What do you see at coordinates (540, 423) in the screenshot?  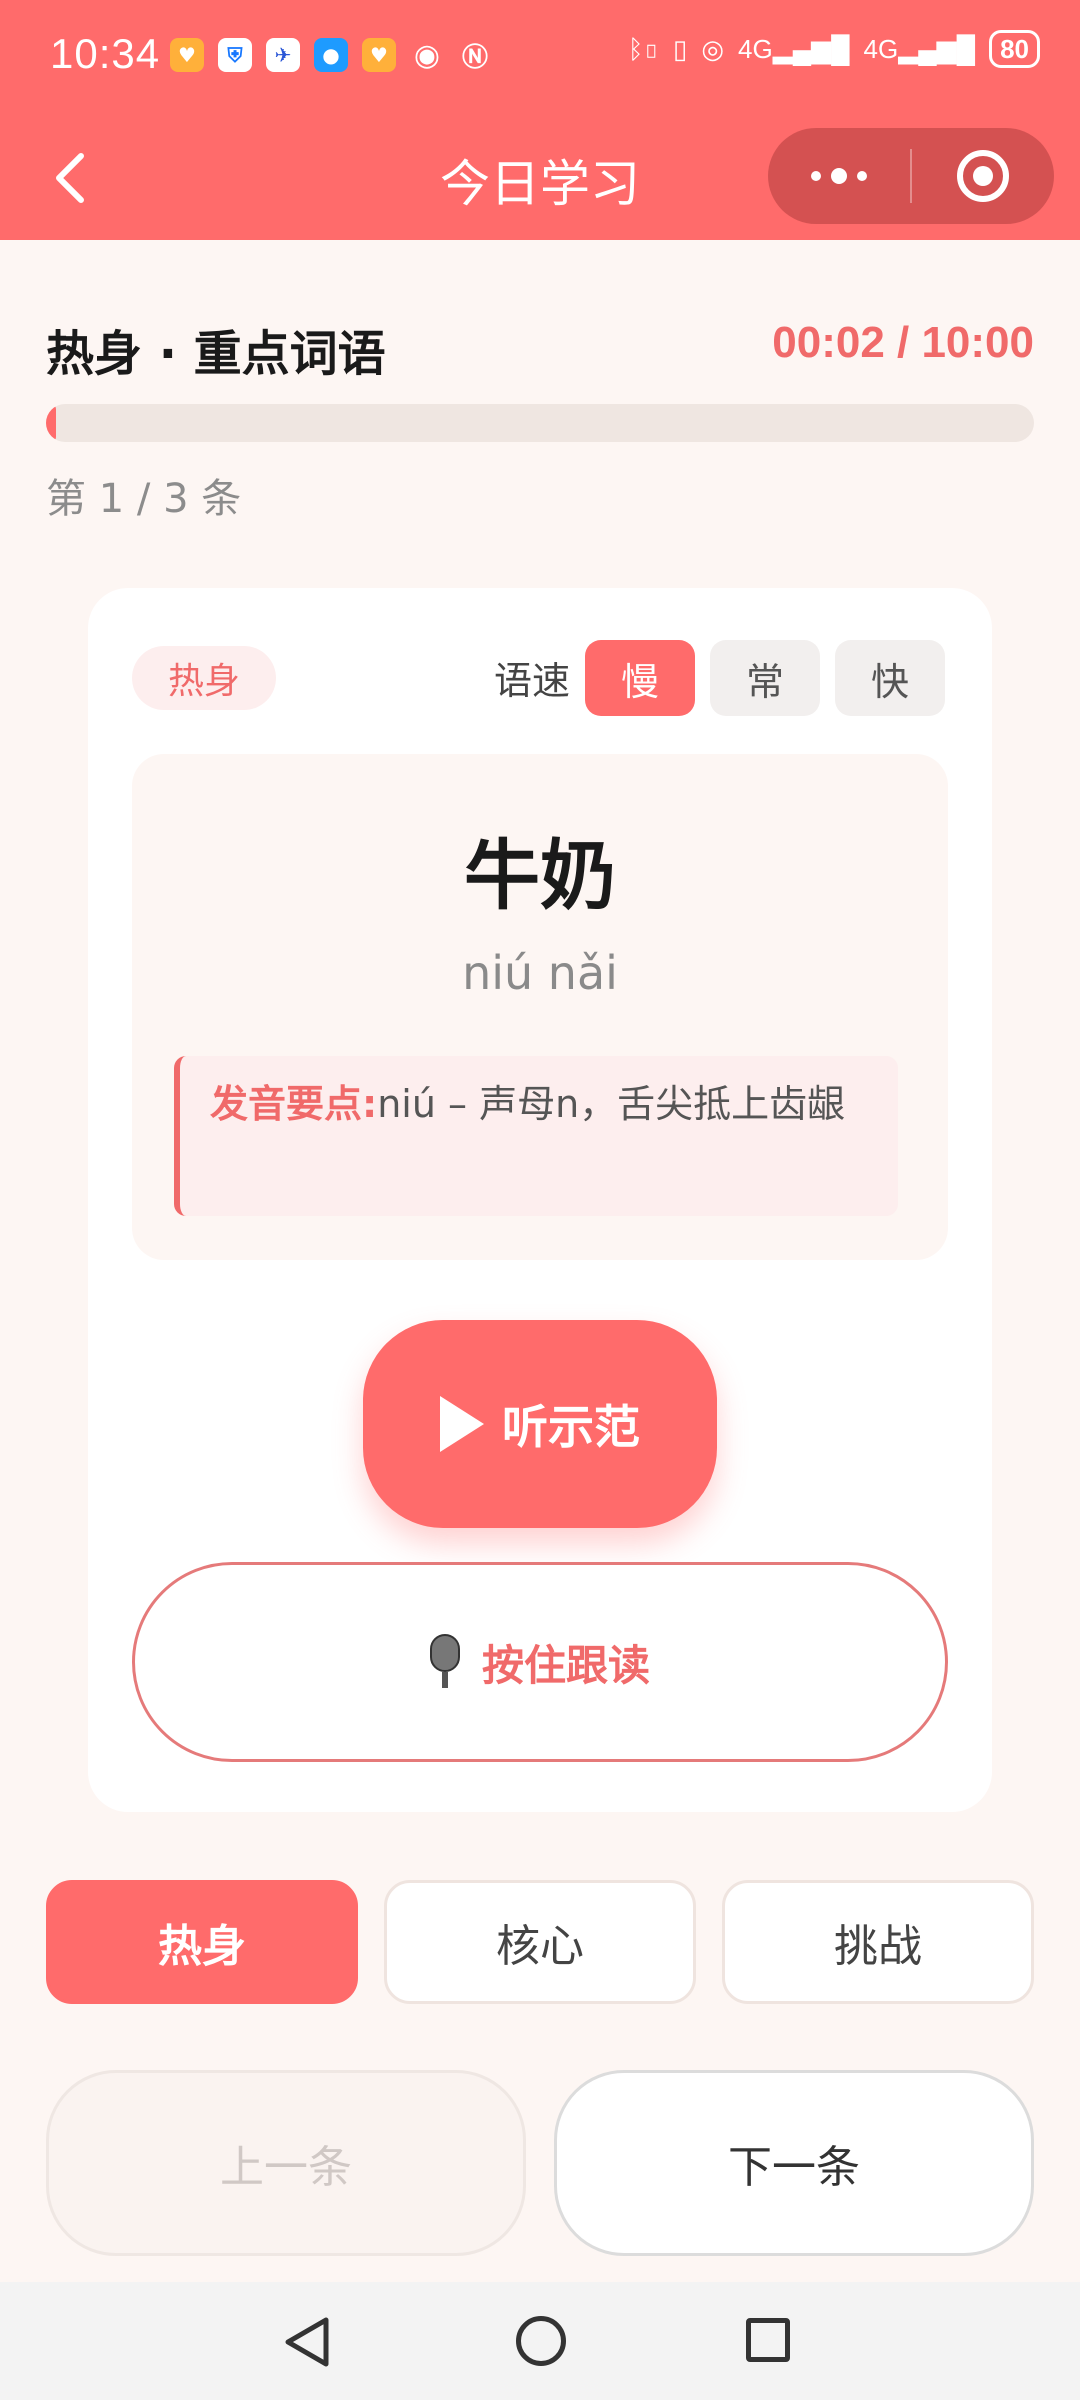 I see `progress-bar` at bounding box center [540, 423].